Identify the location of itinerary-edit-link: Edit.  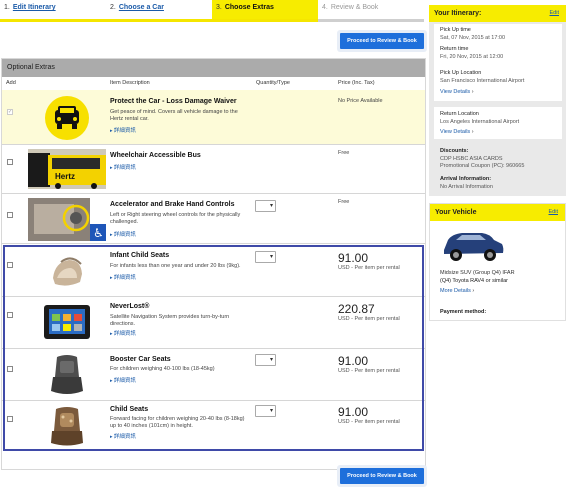
(554, 13).